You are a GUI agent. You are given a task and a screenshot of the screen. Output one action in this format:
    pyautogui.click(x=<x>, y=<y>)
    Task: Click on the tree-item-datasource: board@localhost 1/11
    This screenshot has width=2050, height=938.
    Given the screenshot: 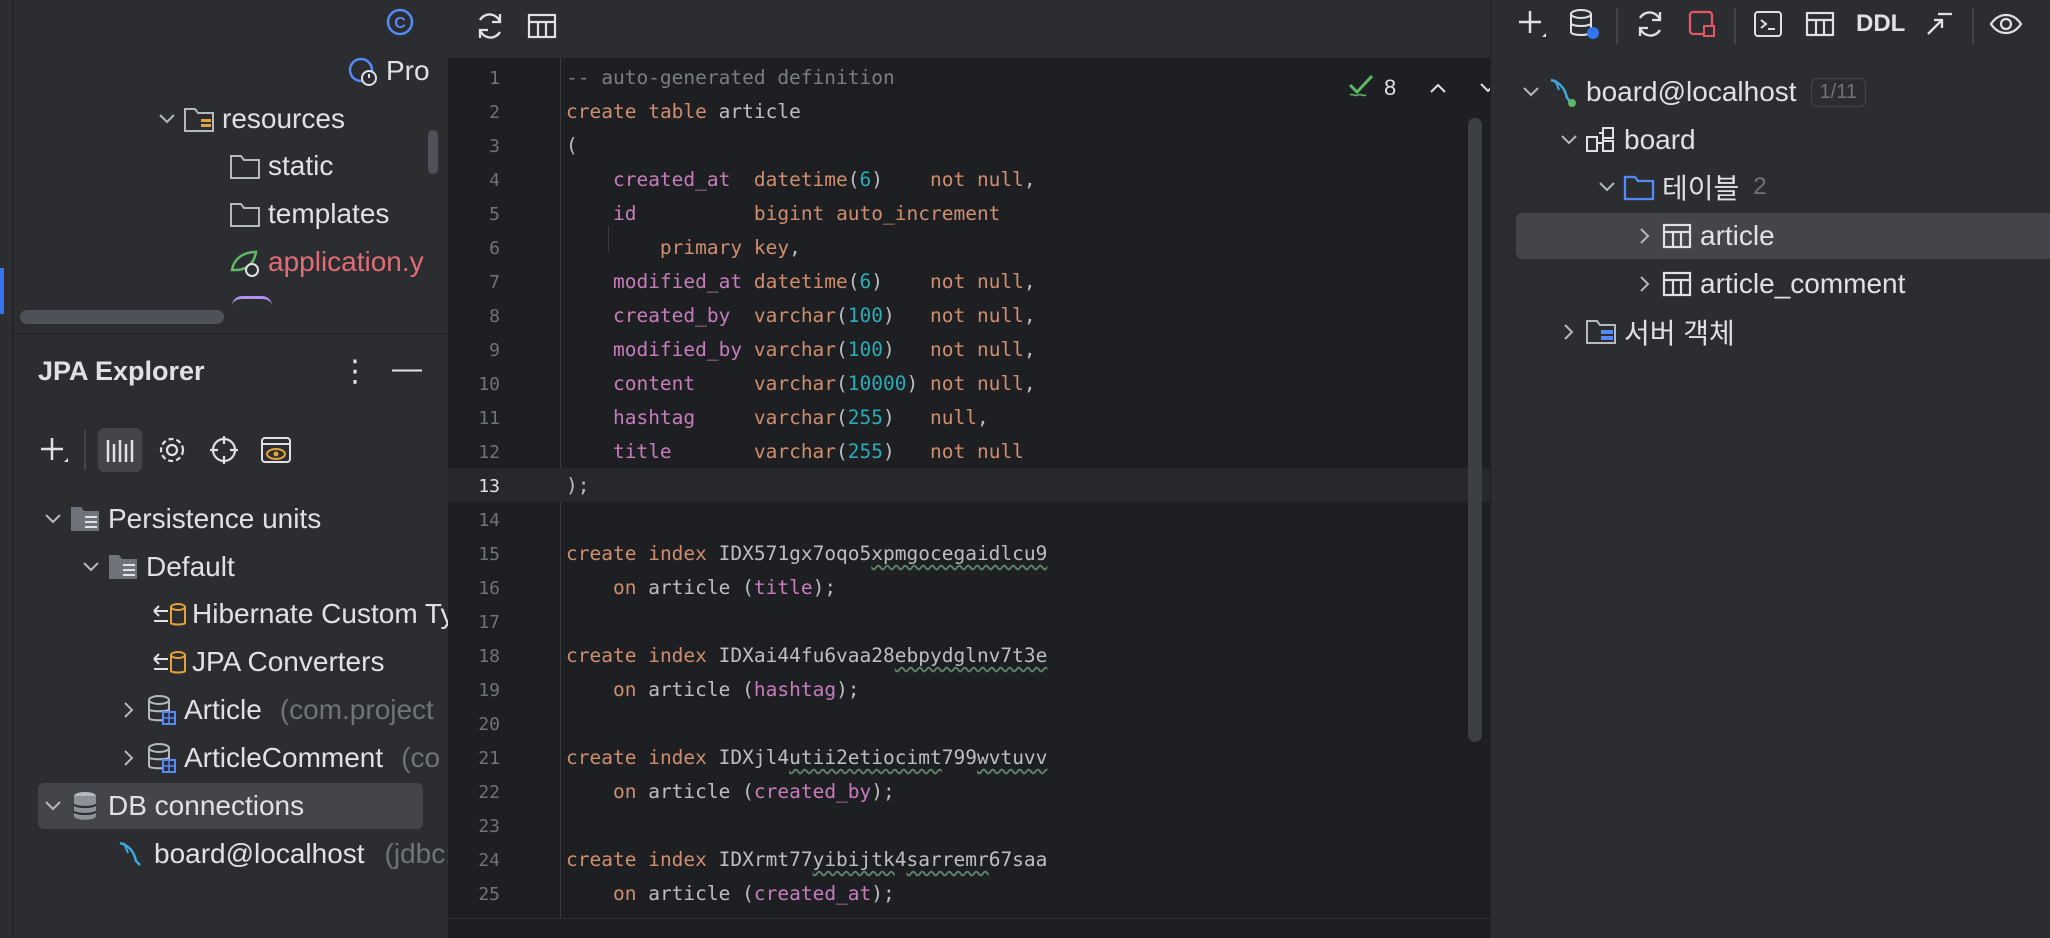 What is the action you would take?
    pyautogui.click(x=1691, y=92)
    